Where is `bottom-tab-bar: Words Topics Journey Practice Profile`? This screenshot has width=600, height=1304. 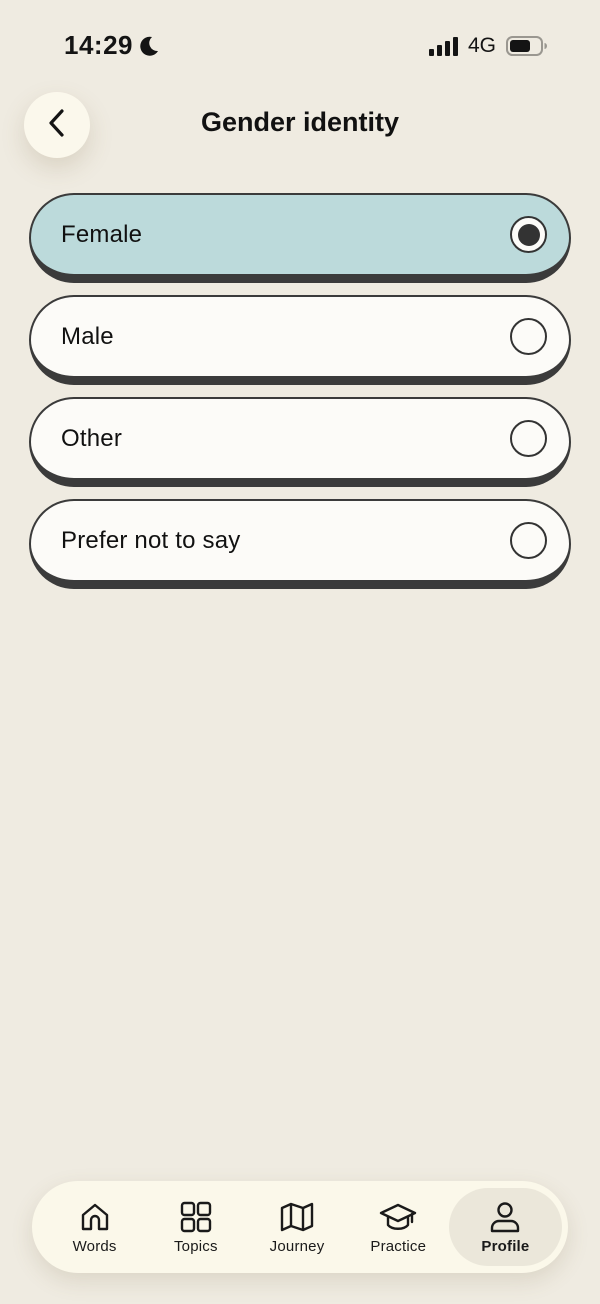
bottom-tab-bar: Words Topics Journey Practice Profile is located at coordinates (300, 1227).